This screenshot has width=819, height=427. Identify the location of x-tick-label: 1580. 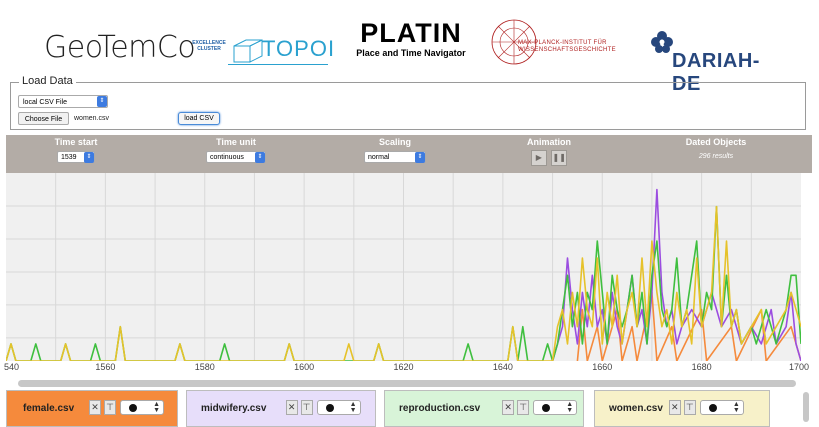
(204, 367).